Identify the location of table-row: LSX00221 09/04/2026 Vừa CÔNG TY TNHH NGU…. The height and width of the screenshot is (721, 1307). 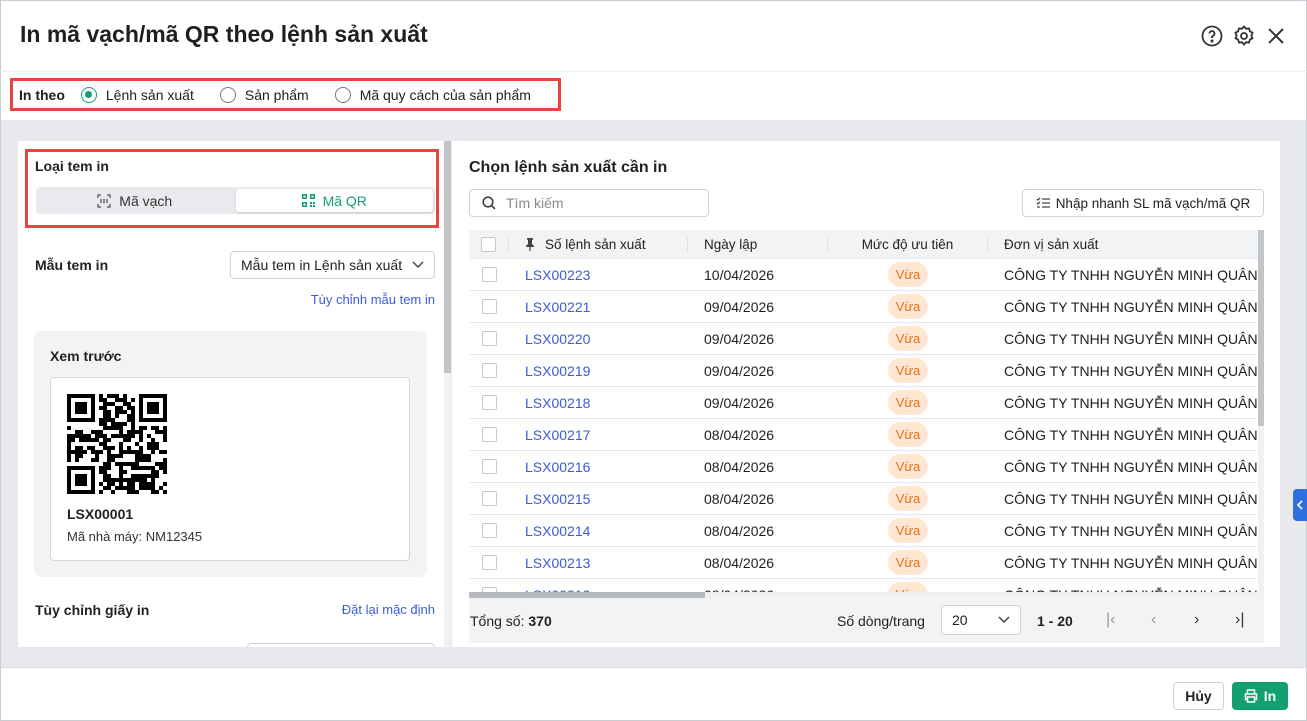
(863, 307).